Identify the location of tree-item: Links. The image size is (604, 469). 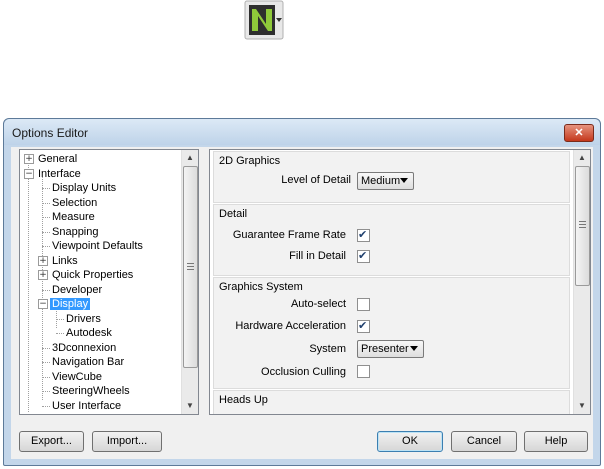
(65, 261).